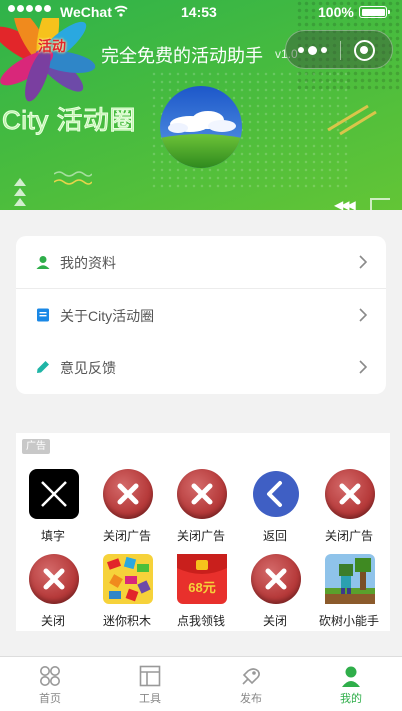 Image resolution: width=402 pixels, height=711 pixels. I want to click on ad-item-label: 迷你积木, so click(126, 621).